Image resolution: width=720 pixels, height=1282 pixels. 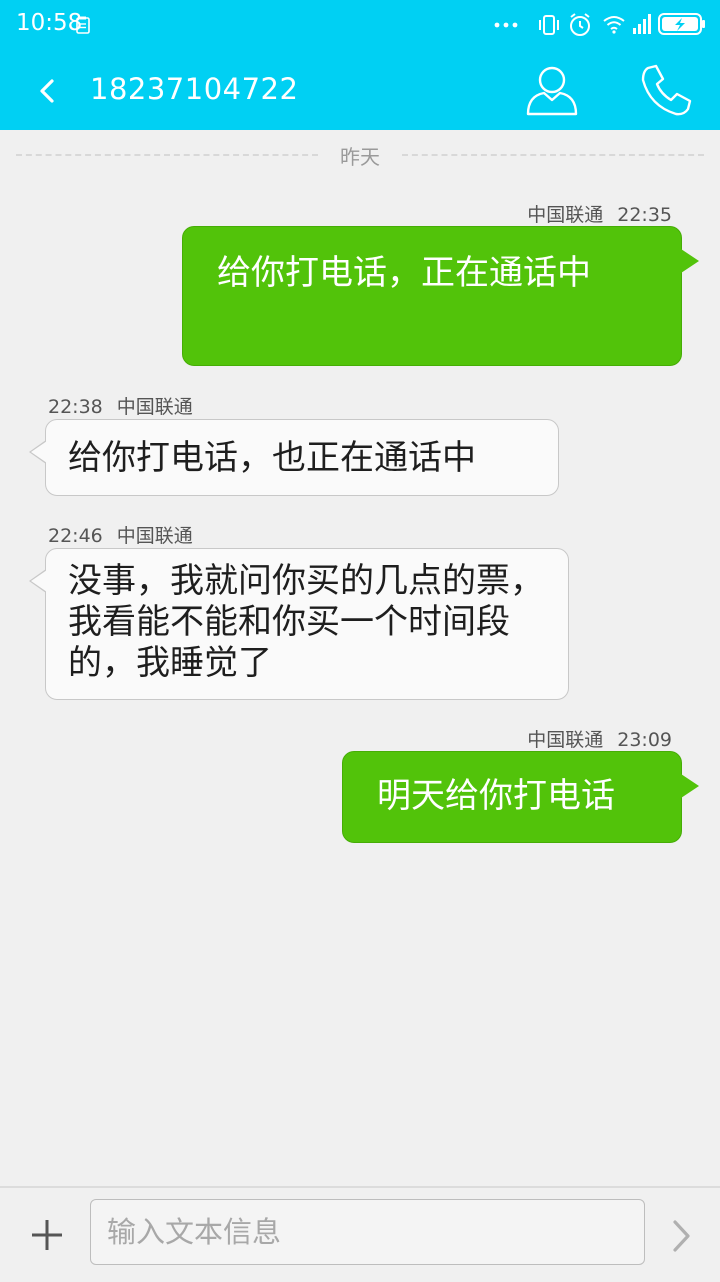 I want to click on message-time: 22:46, so click(x=75, y=536).